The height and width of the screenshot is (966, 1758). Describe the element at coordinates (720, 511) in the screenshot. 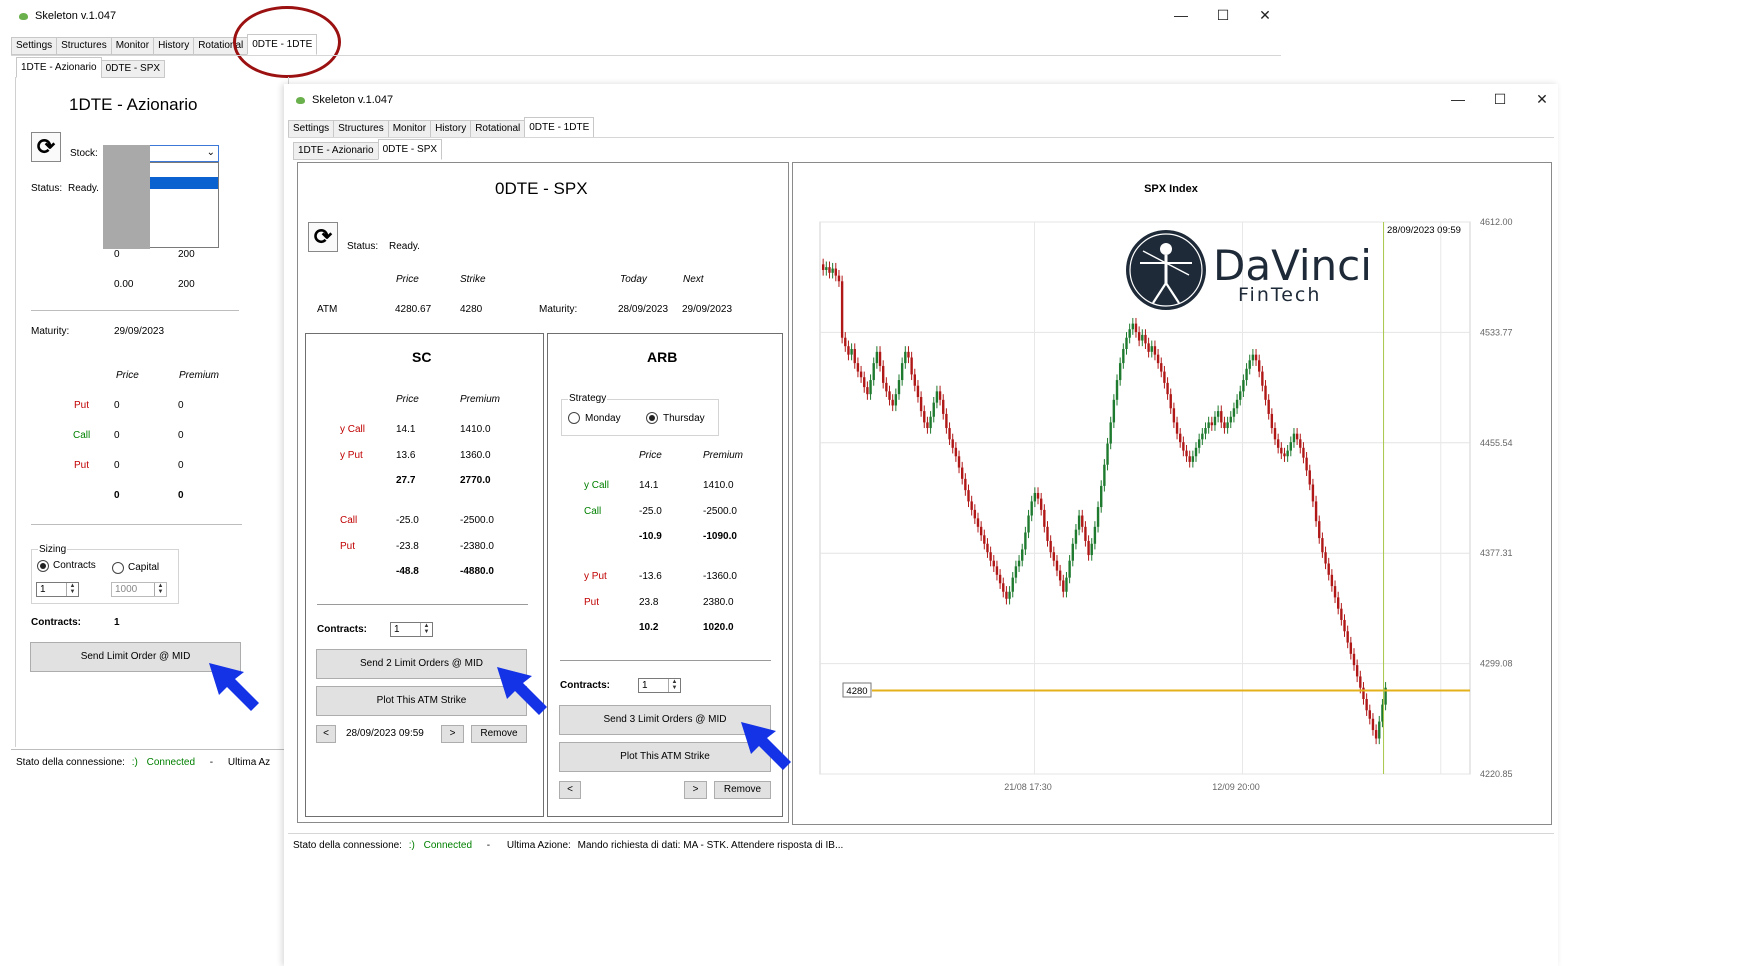

I see `arb-leg-premium: -2500.0` at that location.